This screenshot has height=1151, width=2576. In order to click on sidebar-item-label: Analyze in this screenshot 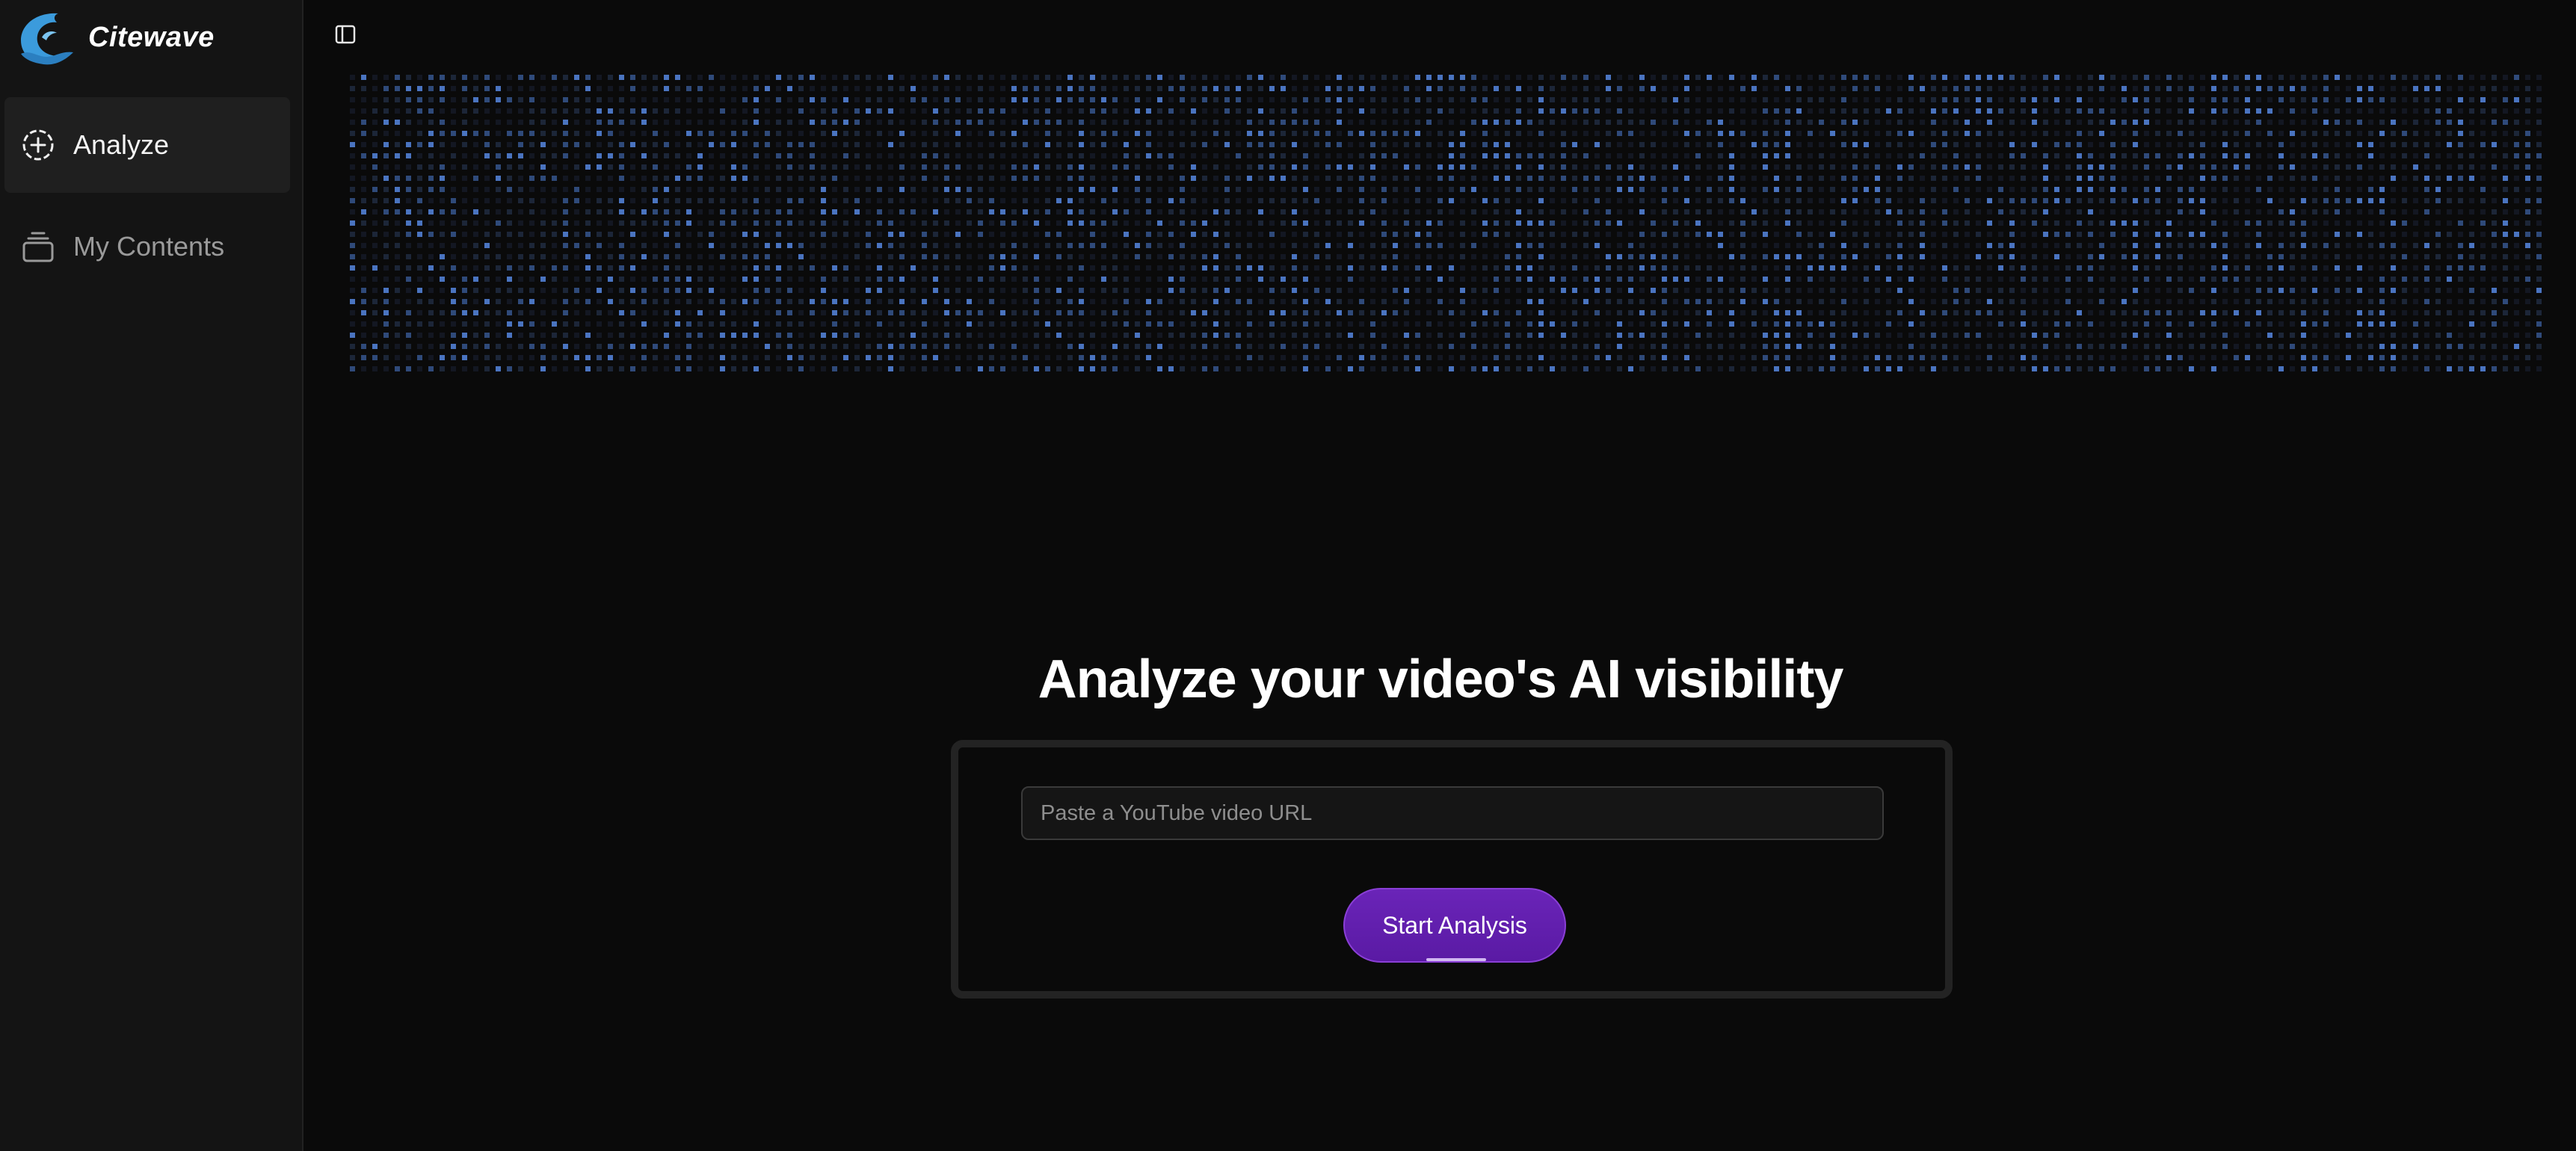, I will do `click(121, 144)`.